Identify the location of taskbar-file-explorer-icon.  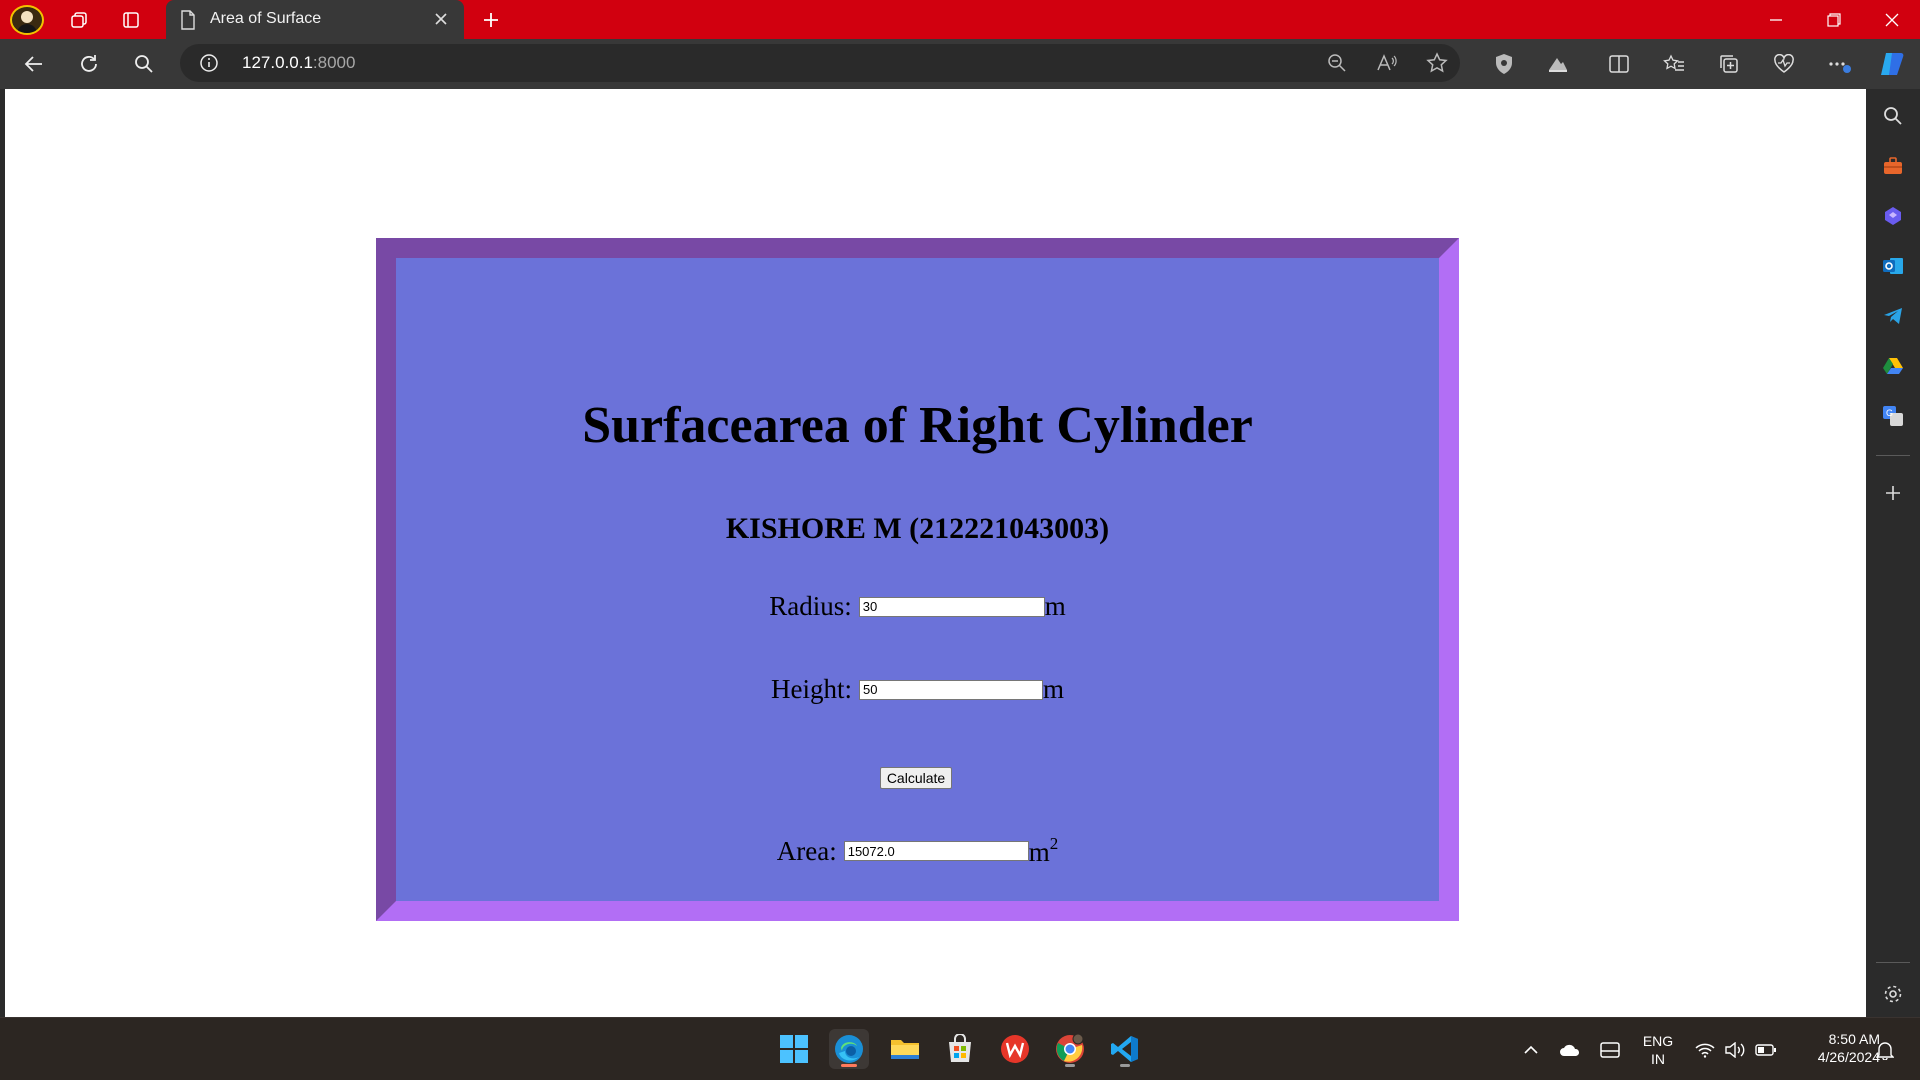
(905, 1049).